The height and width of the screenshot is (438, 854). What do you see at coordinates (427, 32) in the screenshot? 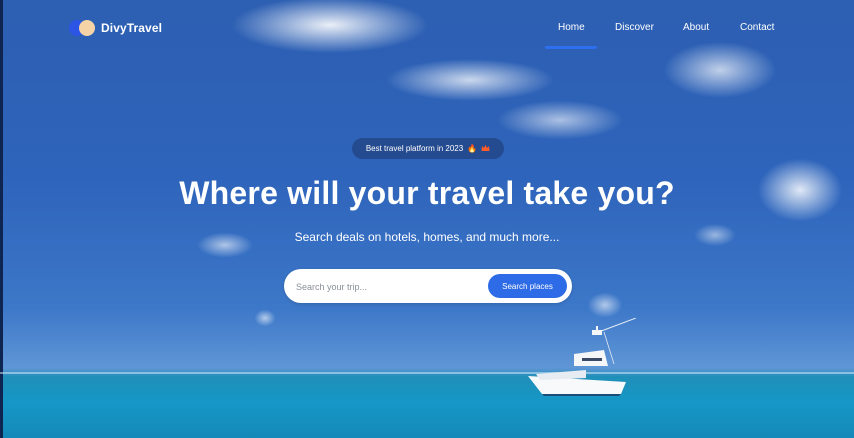
I see `main-nav: Home Discover About Contact` at bounding box center [427, 32].